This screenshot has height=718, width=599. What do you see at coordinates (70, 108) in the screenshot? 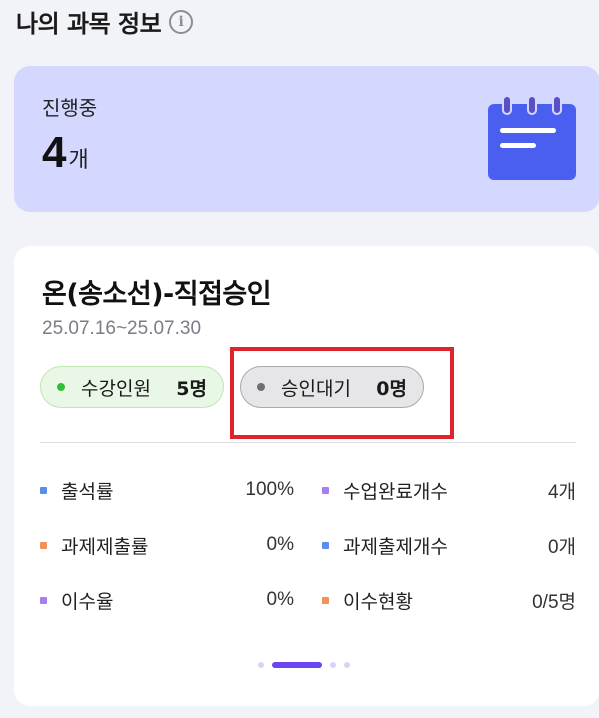
I see `in-progress-label: 진행중` at bounding box center [70, 108].